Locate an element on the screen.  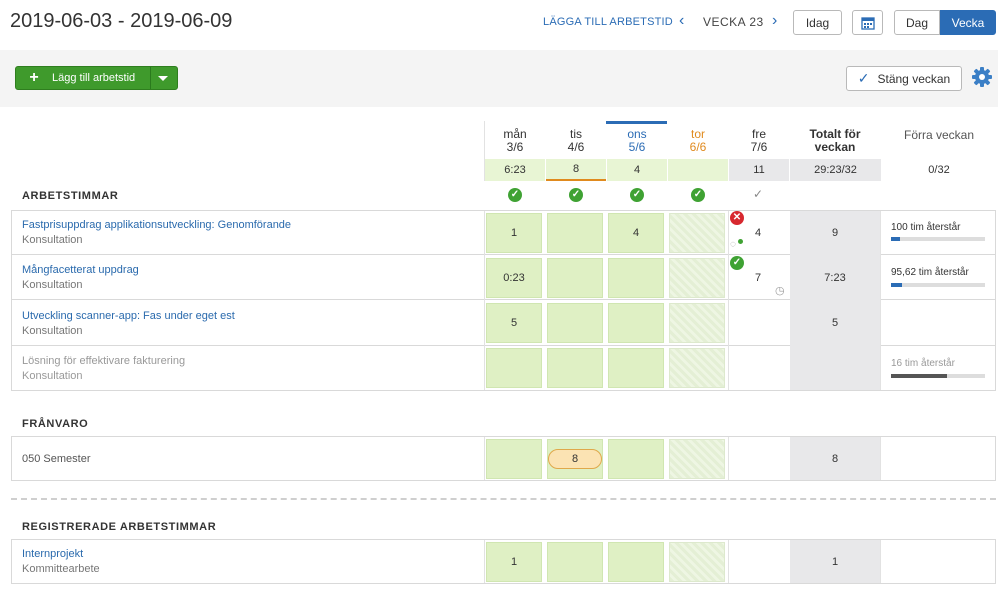
row-total: 9 is located at coordinates (835, 233).